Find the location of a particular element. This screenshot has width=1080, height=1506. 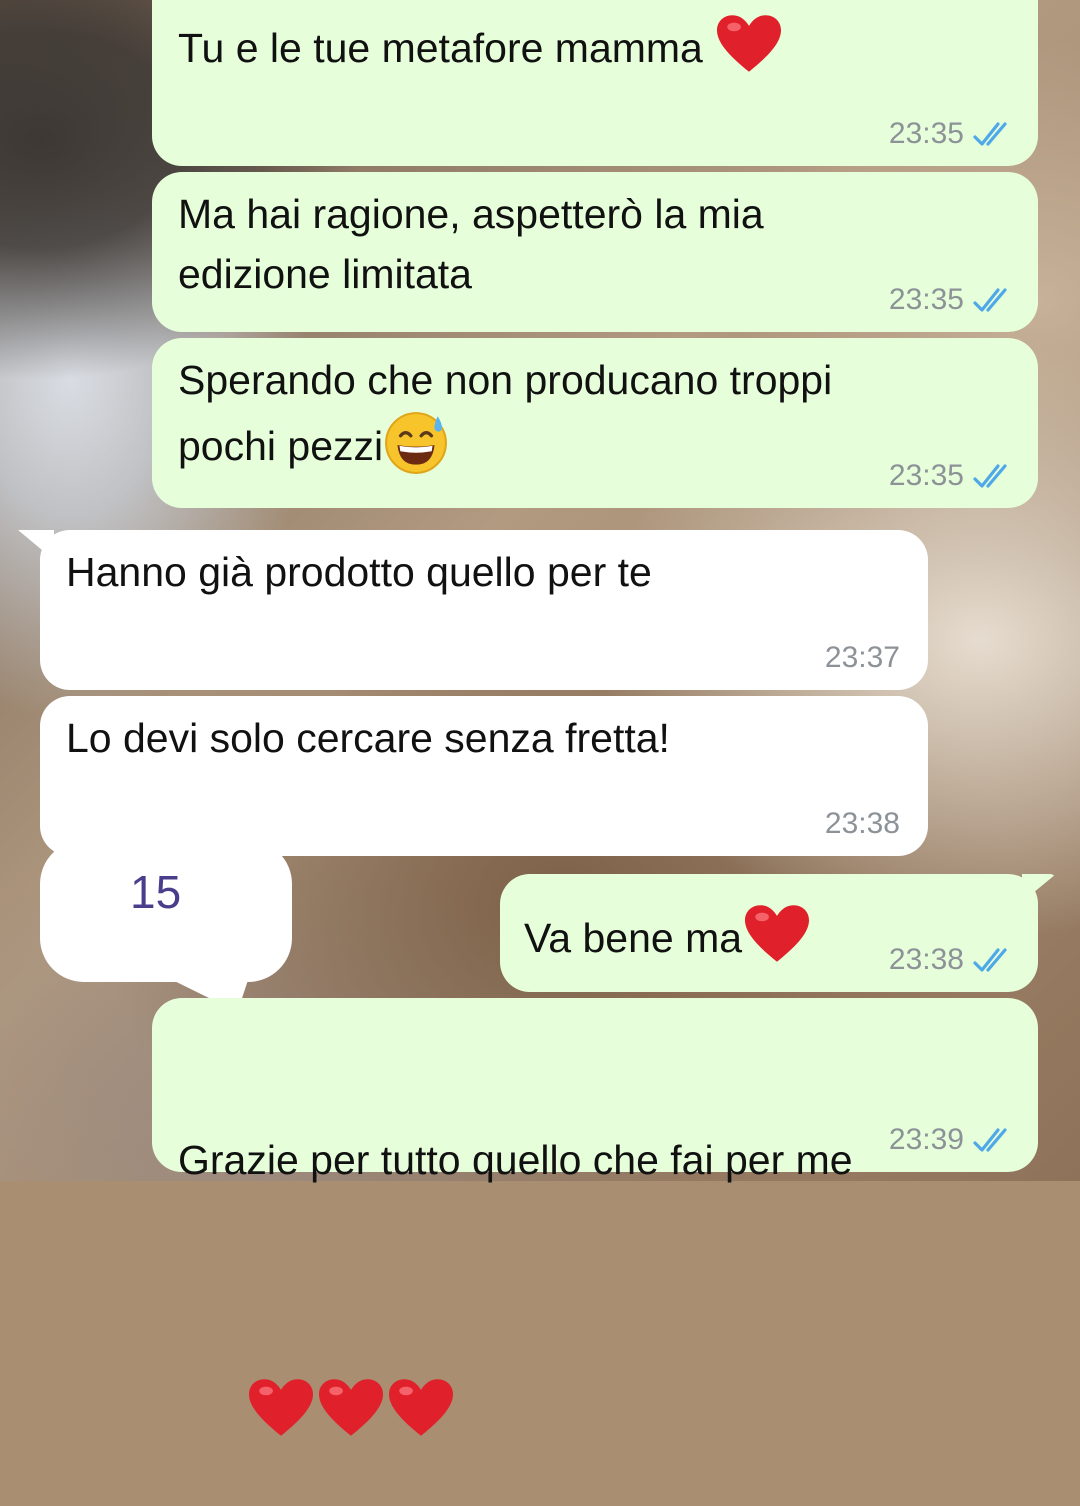

message-meta: 23:39 is located at coordinates (952, 1140).